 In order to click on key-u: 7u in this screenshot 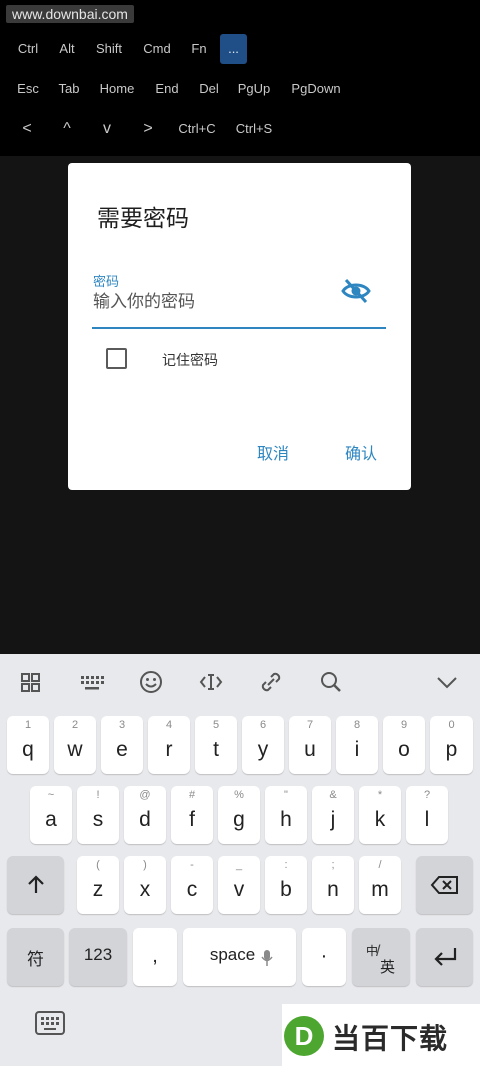, I will do `click(310, 745)`.